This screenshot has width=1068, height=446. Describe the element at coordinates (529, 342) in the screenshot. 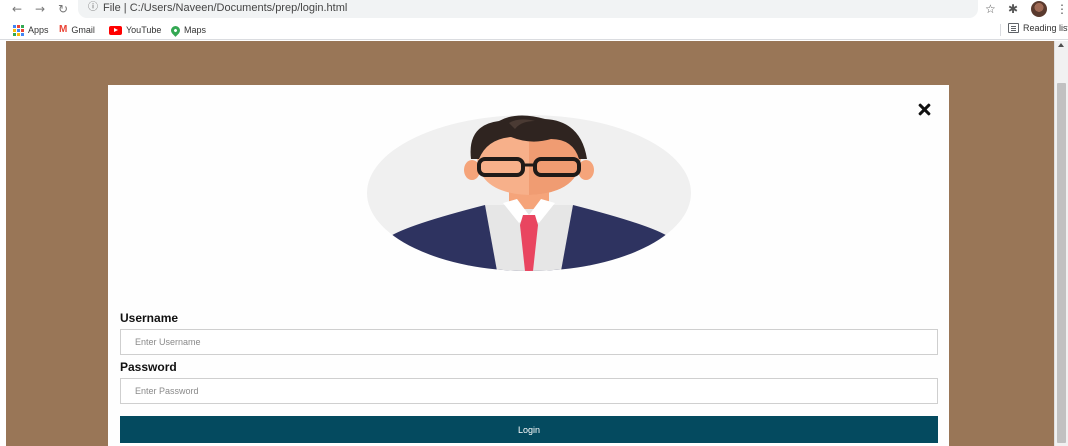

I see `username-input` at that location.